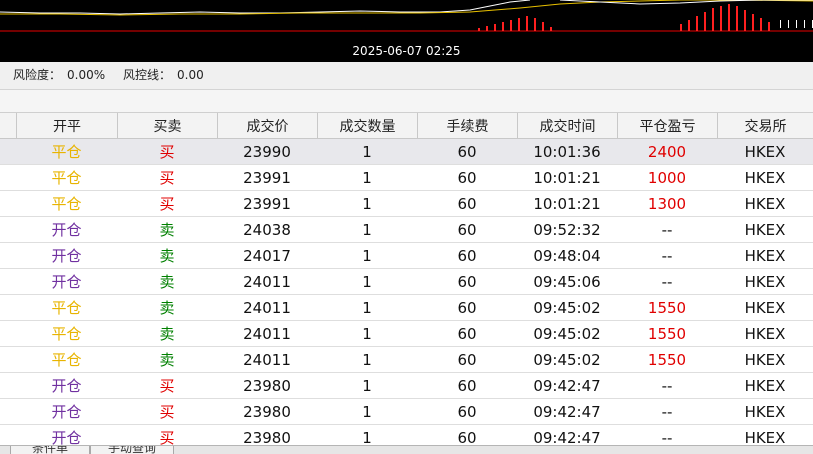 Image resolution: width=813 pixels, height=454 pixels. Describe the element at coordinates (467, 125) in the screenshot. I see `header-col-fee: 手续费` at that location.